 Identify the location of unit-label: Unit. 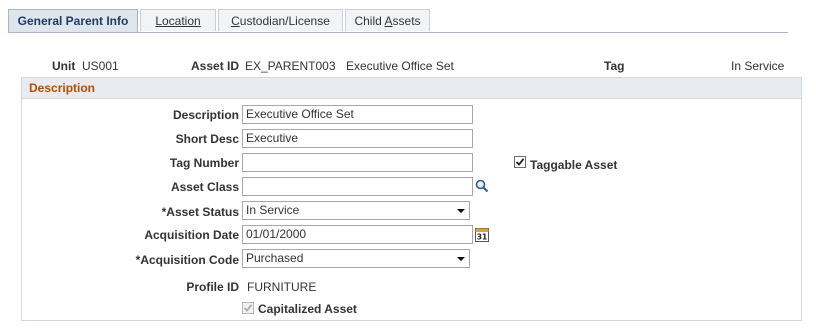
(64, 66).